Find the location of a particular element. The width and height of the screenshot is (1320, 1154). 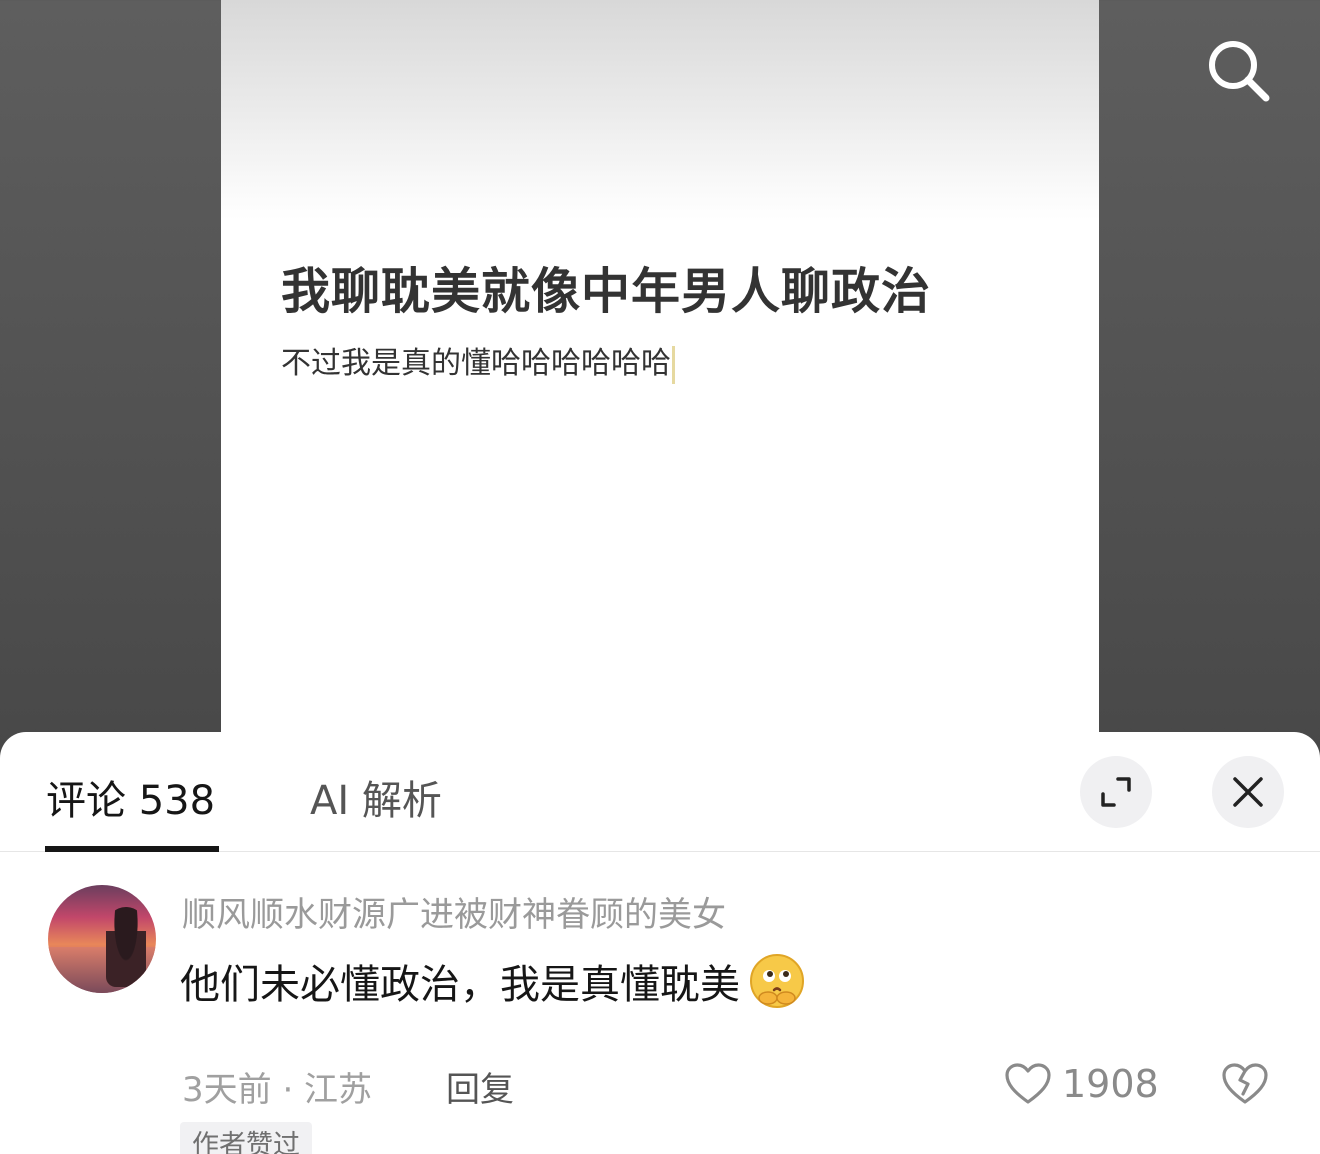

text-cursor is located at coordinates (673, 364).